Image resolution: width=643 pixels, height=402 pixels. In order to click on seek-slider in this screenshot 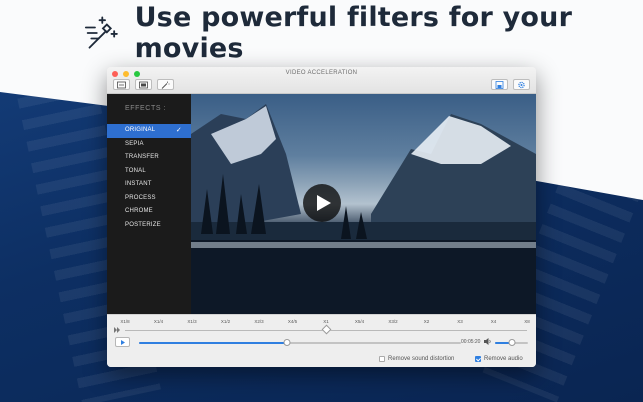, I will do `click(300, 342)`.